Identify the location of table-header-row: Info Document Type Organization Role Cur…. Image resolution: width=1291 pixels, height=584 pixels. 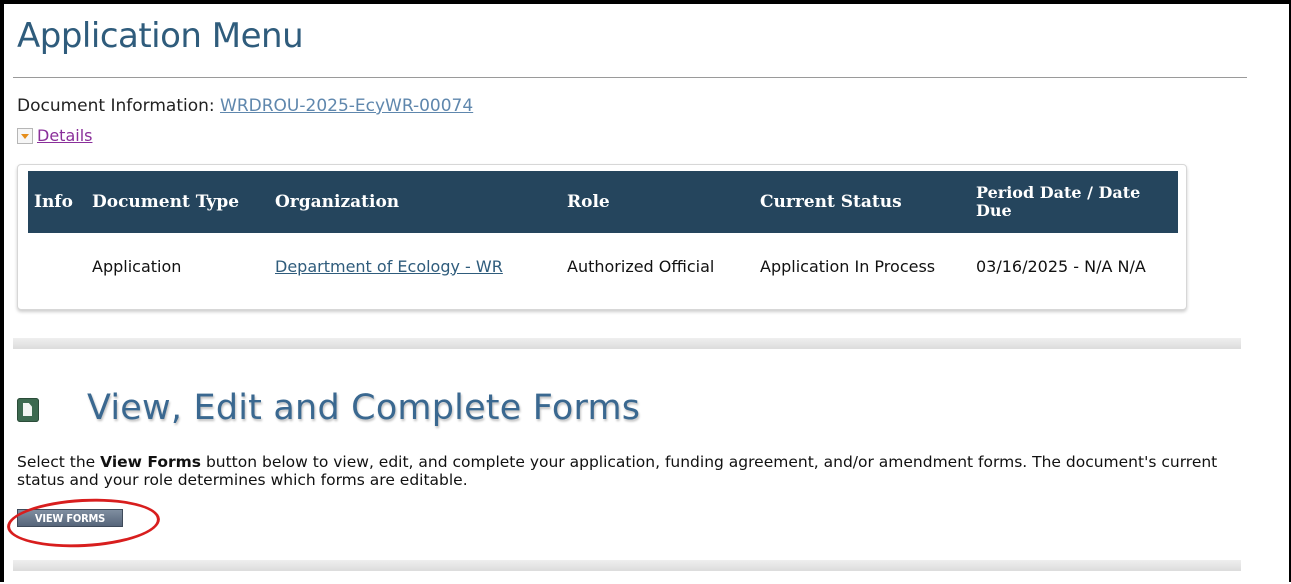
(603, 202).